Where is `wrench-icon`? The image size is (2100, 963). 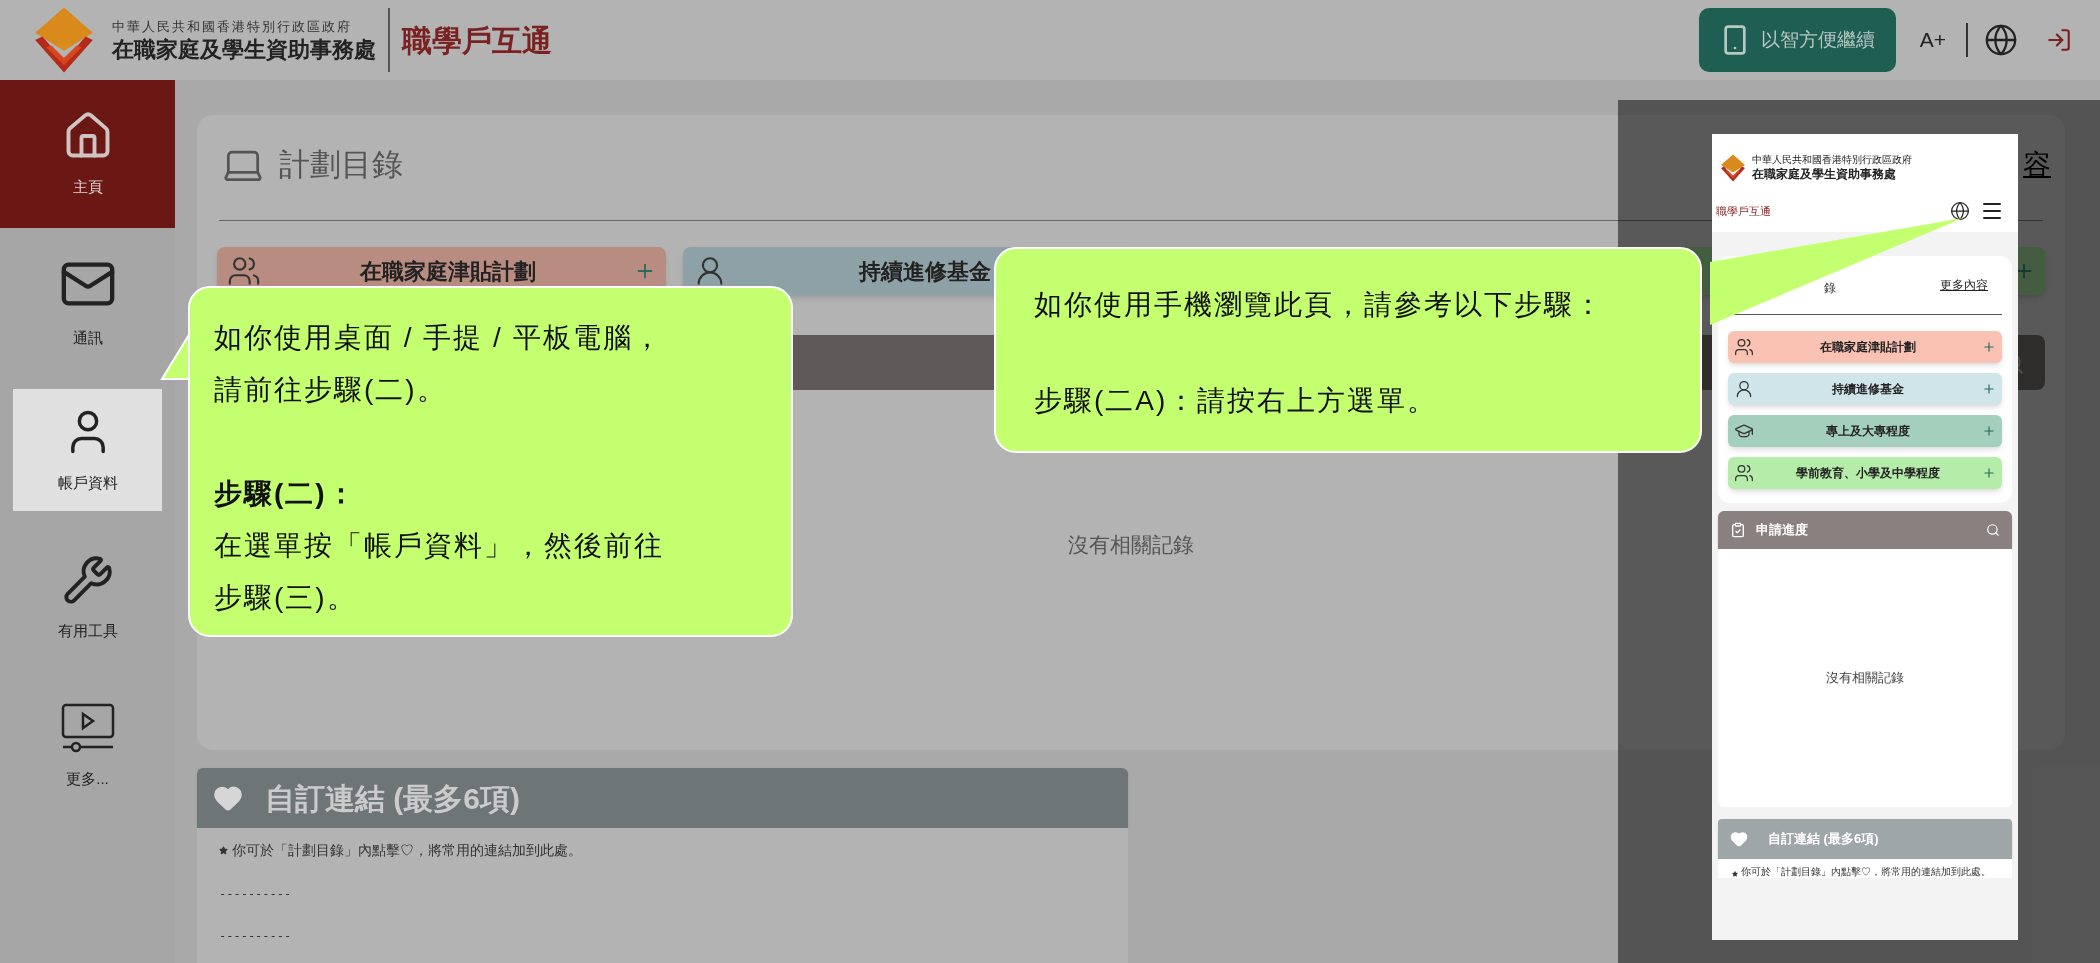 wrench-icon is located at coordinates (87, 579).